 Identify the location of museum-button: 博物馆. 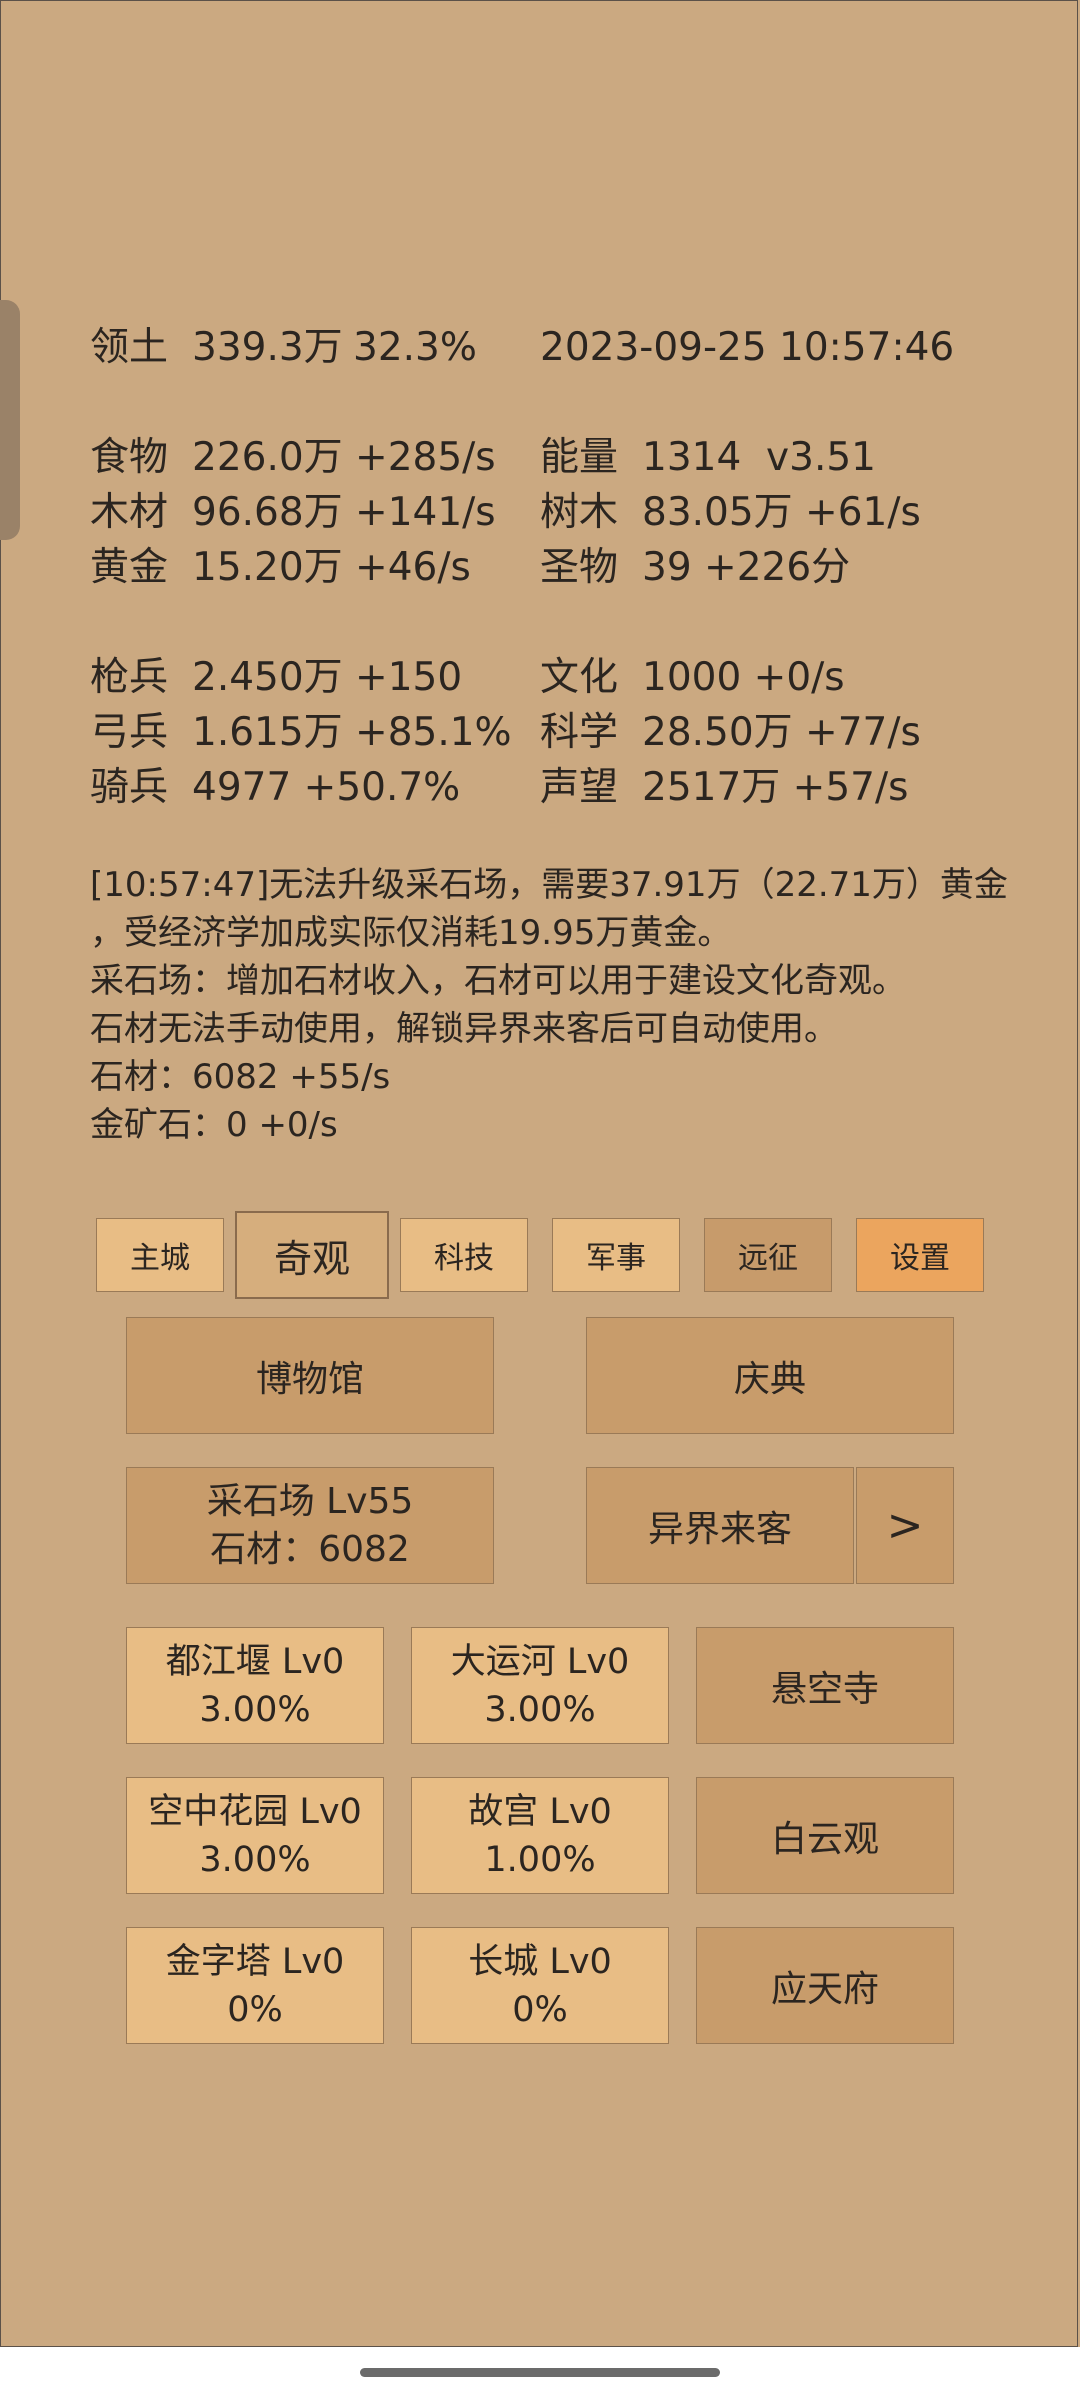
(310, 1375).